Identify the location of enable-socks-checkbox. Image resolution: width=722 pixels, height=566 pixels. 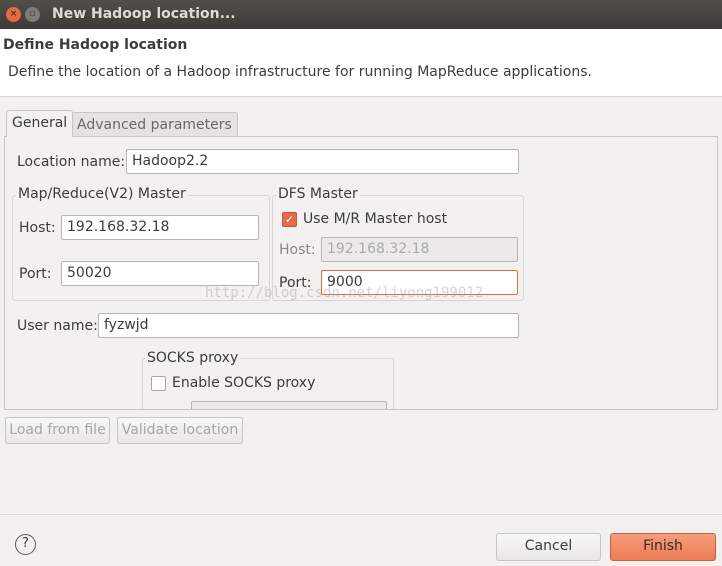
(158, 383).